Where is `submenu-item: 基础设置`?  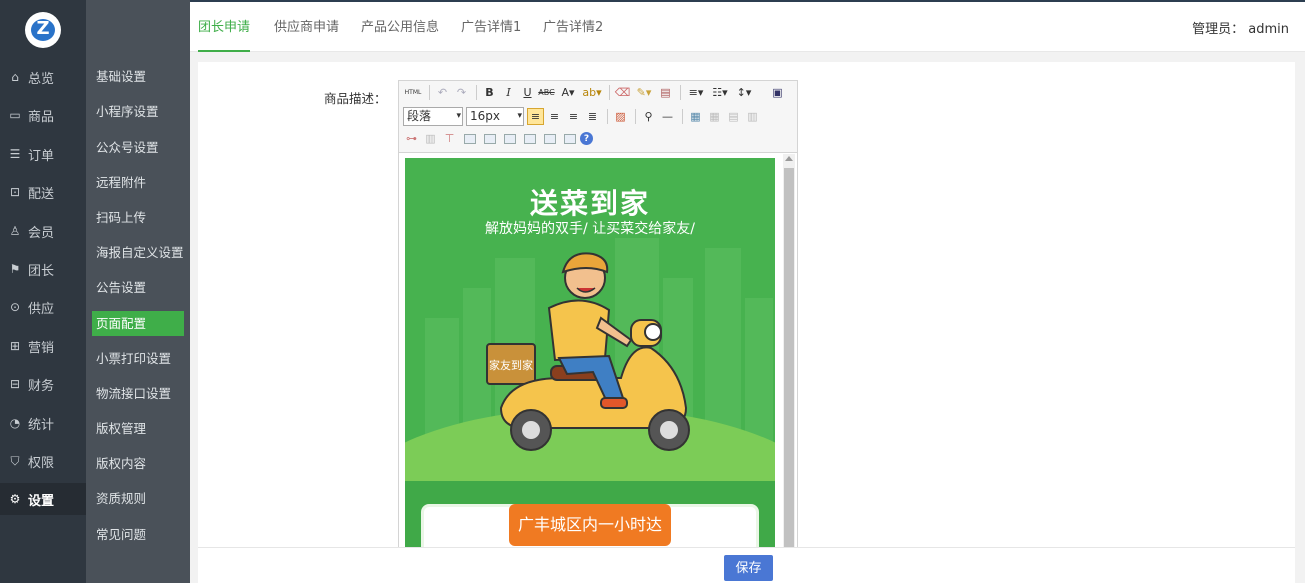
submenu-item: 基础设置 is located at coordinates (138, 76).